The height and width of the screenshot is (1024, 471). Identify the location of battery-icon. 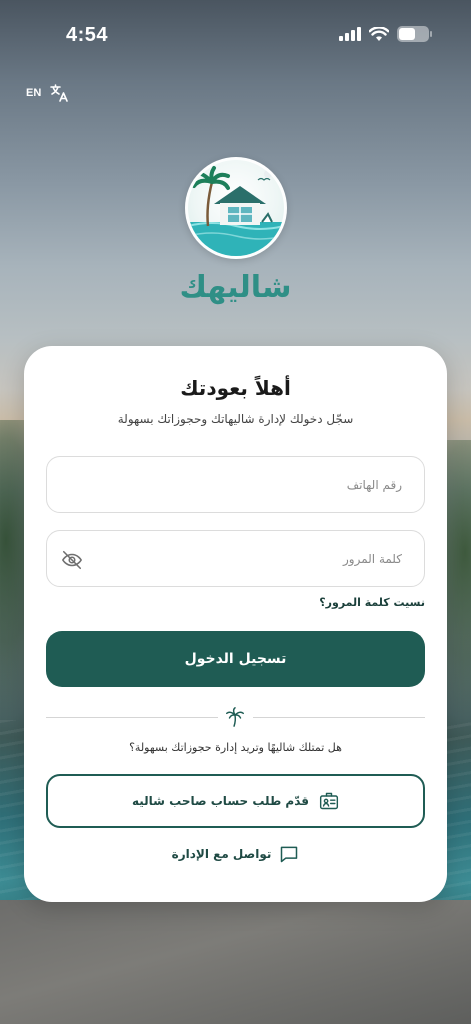
(414, 34).